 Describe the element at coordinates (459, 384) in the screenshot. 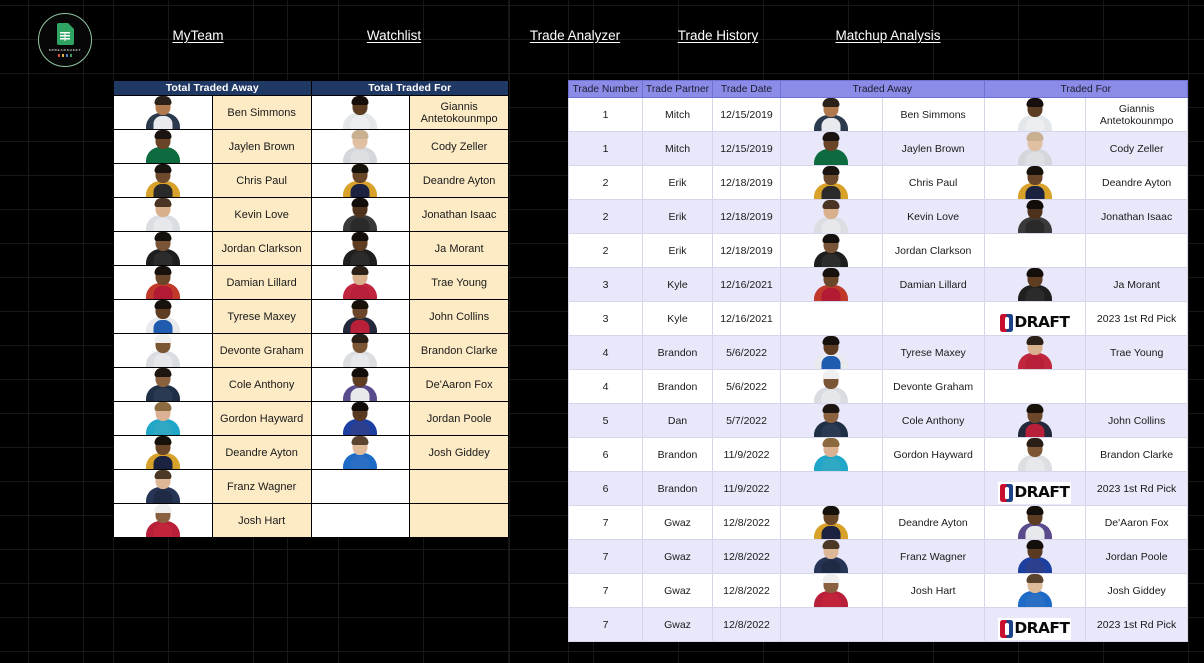

I see `totals-for-name-cell: De'Aaron Fox` at that location.